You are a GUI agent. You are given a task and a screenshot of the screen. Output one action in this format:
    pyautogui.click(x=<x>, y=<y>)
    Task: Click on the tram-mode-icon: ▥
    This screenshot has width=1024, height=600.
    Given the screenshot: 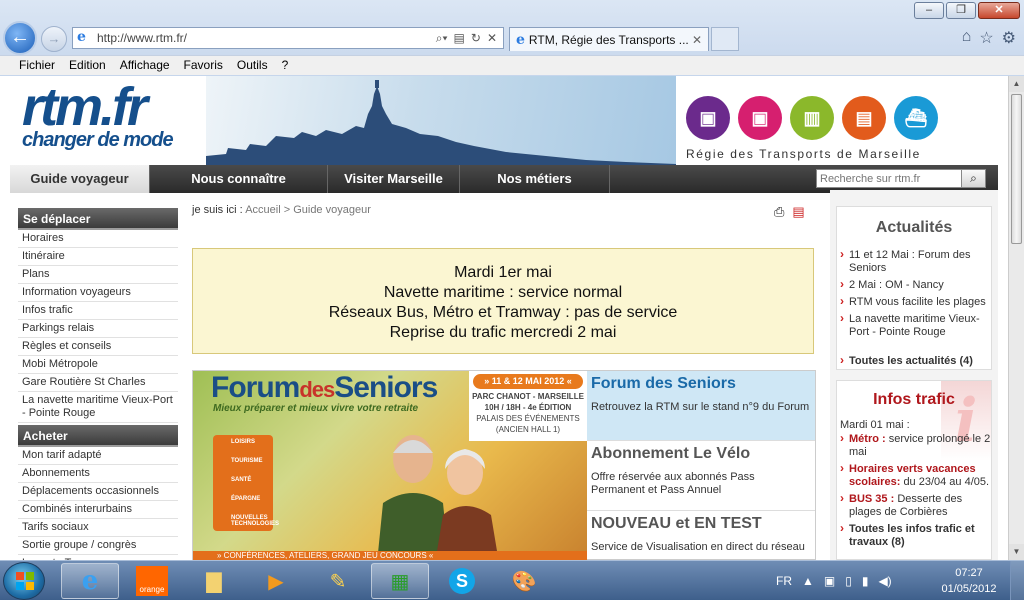 What is the action you would take?
    pyautogui.click(x=812, y=118)
    